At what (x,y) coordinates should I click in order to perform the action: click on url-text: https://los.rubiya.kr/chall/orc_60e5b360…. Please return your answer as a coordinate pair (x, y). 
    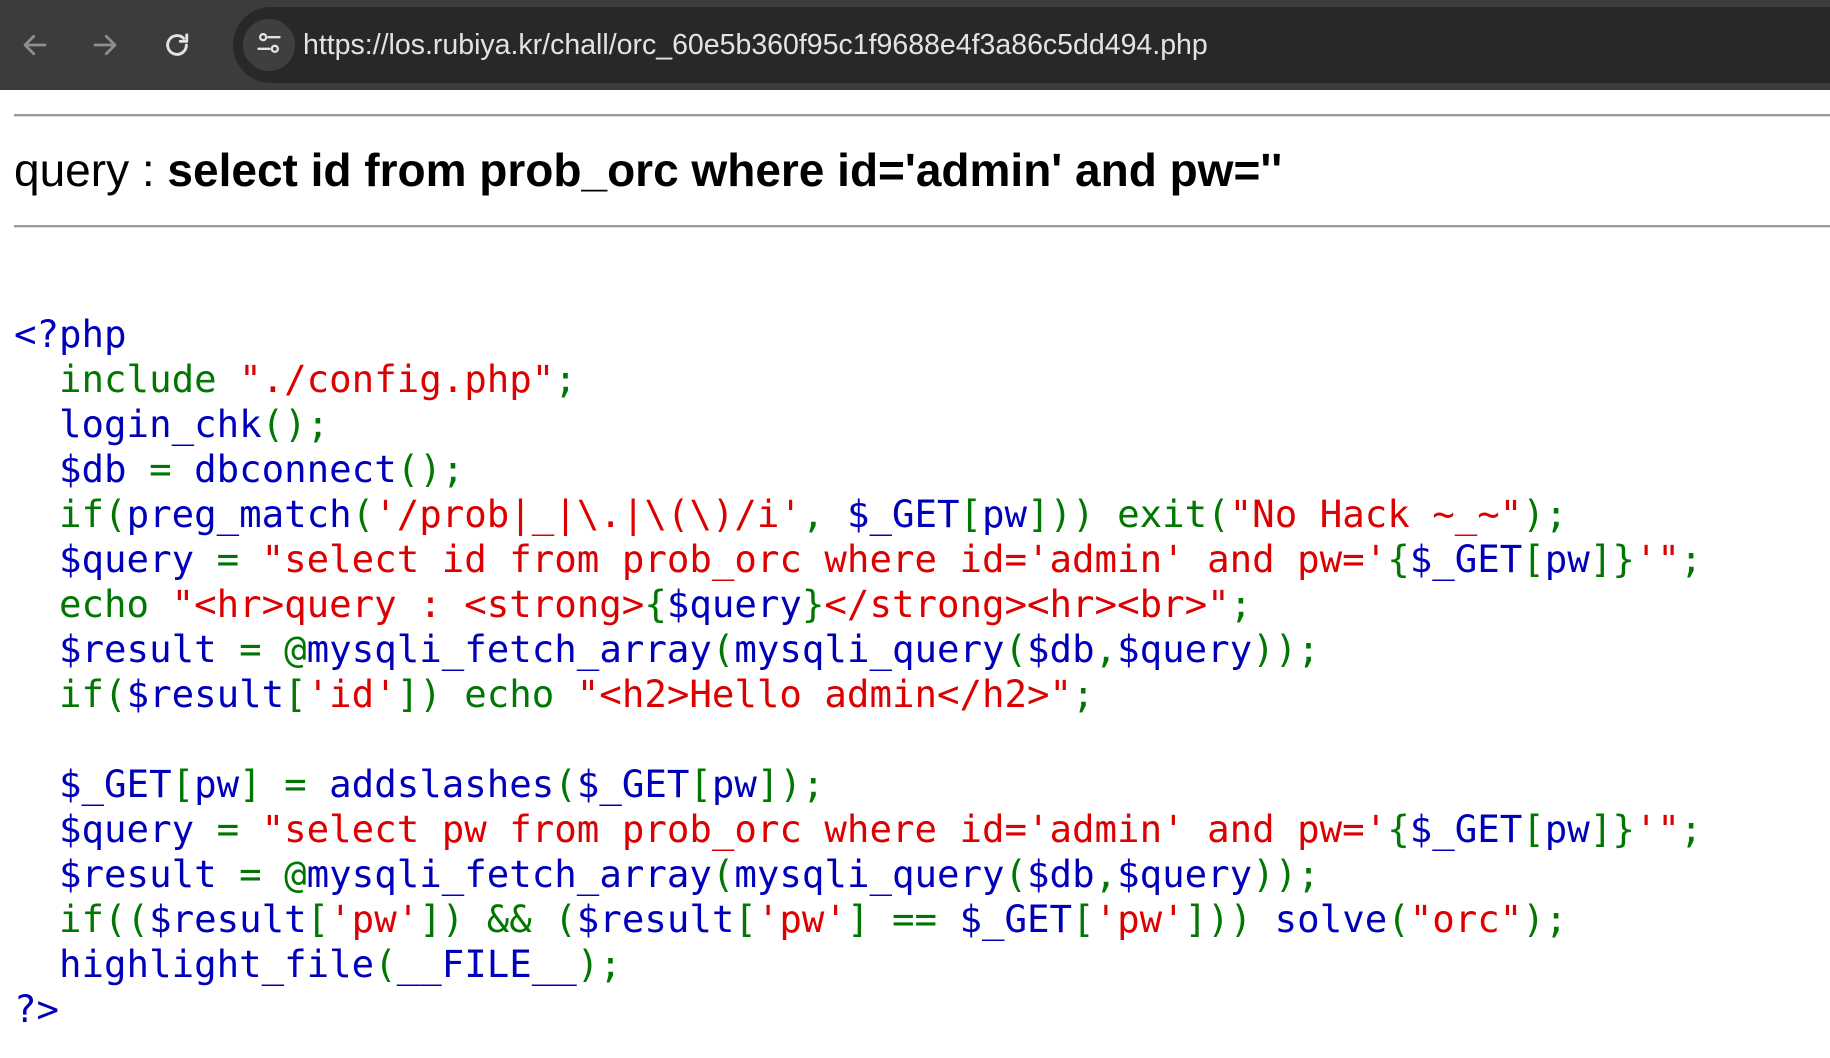
    Looking at the image, I should click on (755, 45).